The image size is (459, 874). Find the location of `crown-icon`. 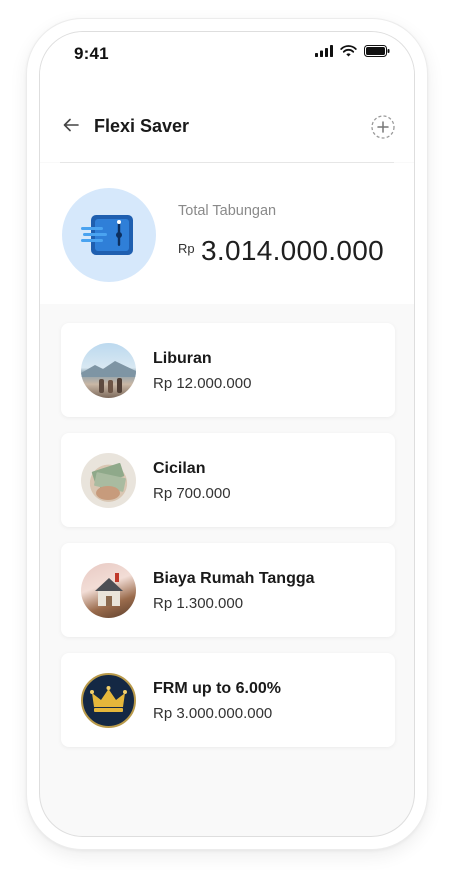

crown-icon is located at coordinates (108, 700).